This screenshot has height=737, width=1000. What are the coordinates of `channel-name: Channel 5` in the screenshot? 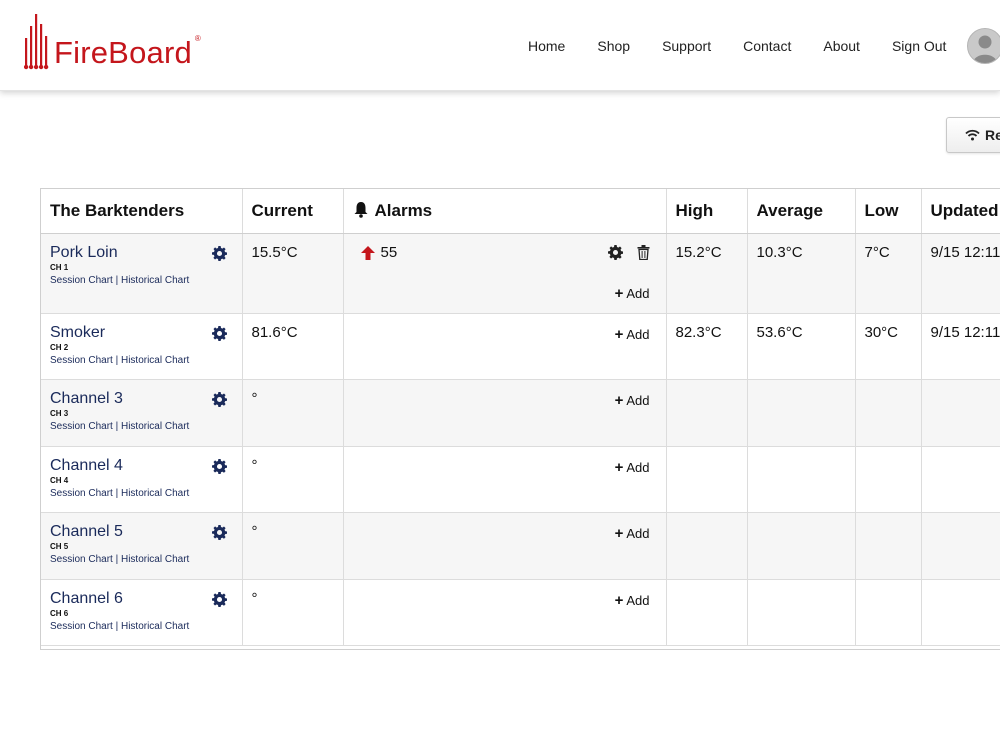 It's located at (86, 532).